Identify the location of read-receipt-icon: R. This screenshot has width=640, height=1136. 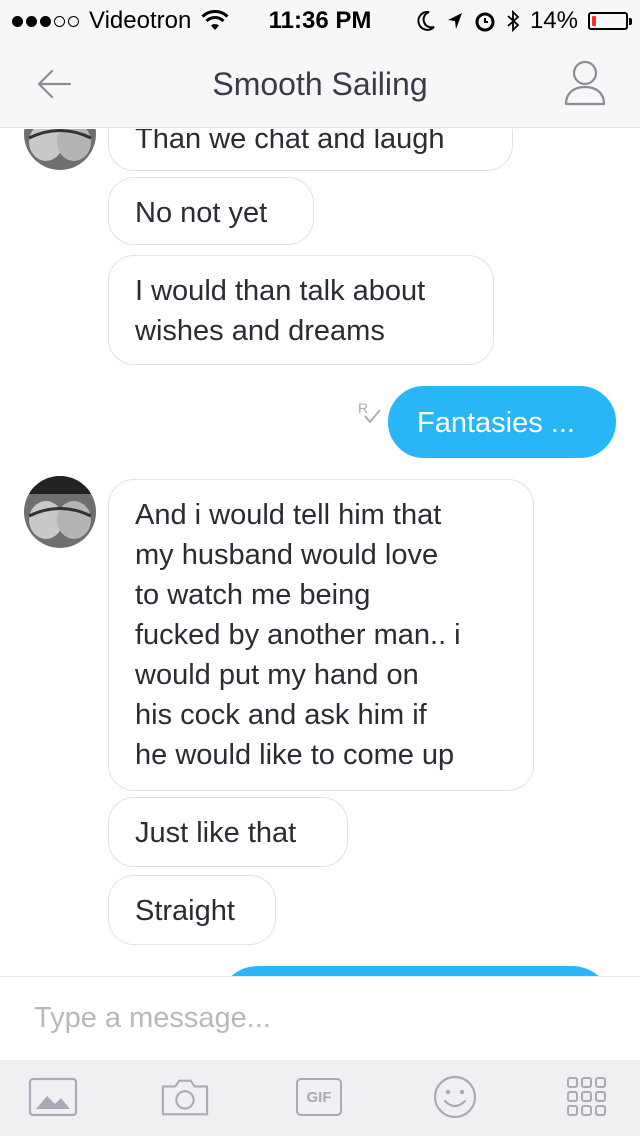
(369, 412).